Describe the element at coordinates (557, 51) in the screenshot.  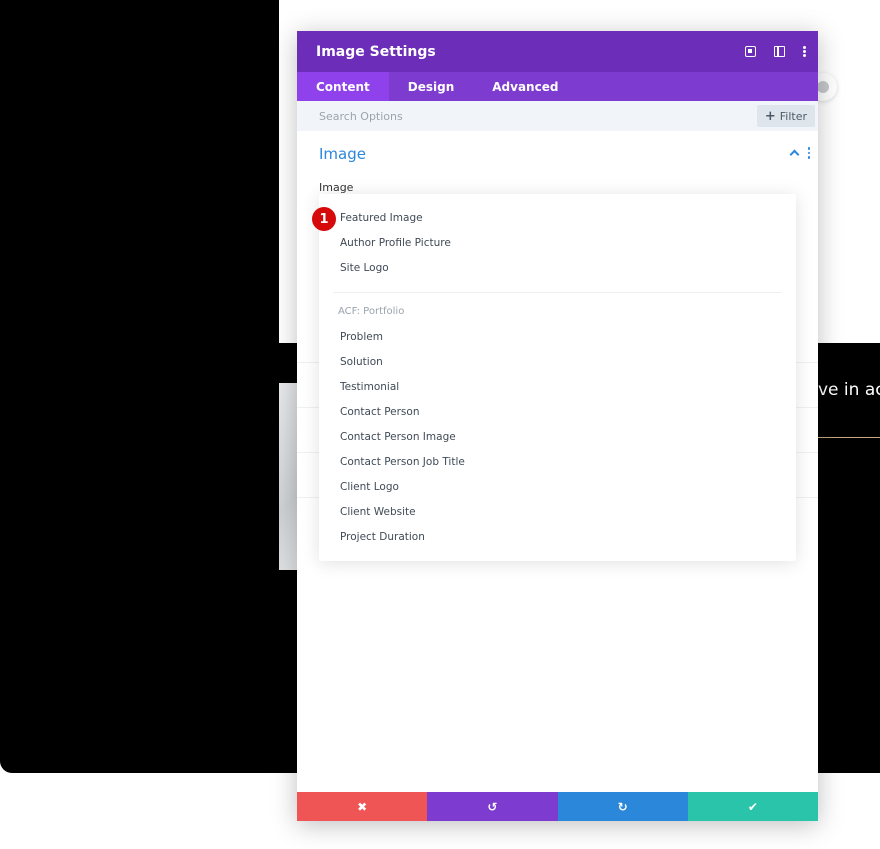
I see `modal-header: Image Settings` at that location.